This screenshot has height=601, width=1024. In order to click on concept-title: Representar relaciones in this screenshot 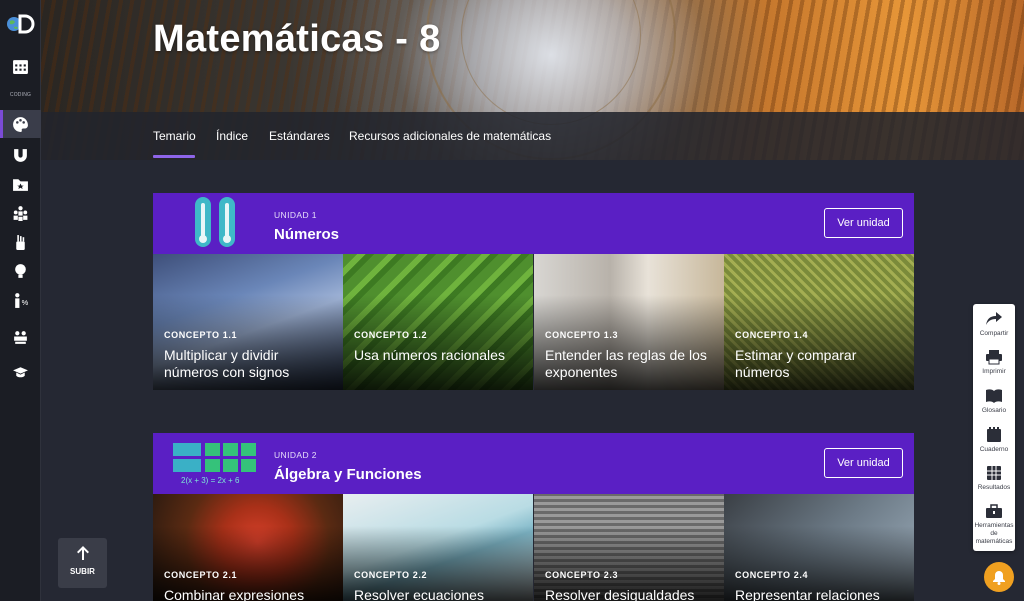, I will do `click(807, 594)`.